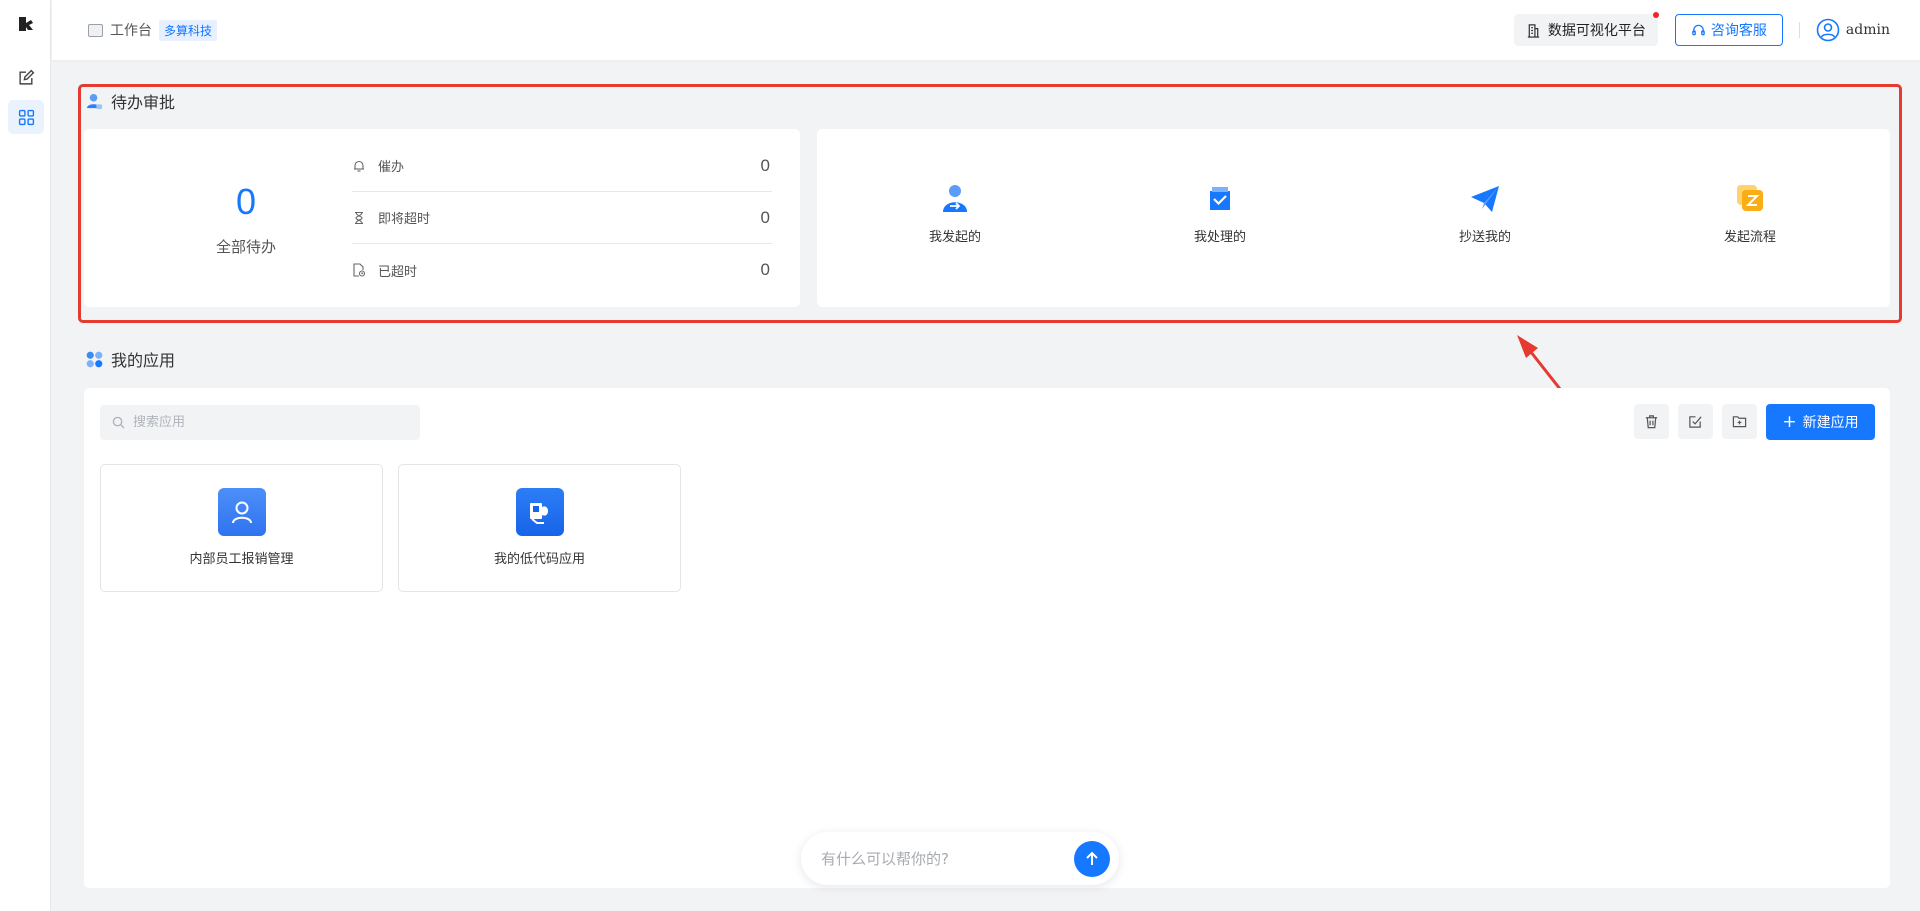 This screenshot has height=911, width=1920. I want to click on new-app-button: + 新建应用, so click(1820, 422).